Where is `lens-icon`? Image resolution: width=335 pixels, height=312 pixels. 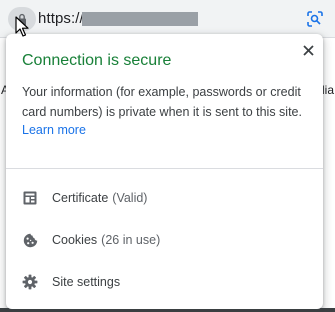
lens-icon is located at coordinates (315, 19).